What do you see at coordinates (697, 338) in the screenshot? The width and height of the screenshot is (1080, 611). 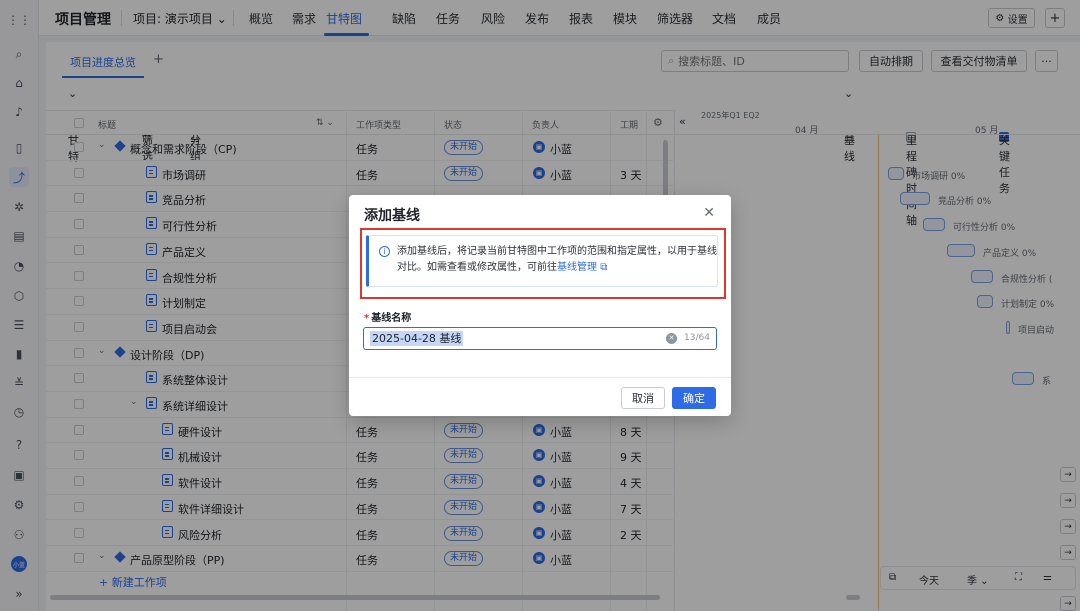 I see `char-count: 13/64` at bounding box center [697, 338].